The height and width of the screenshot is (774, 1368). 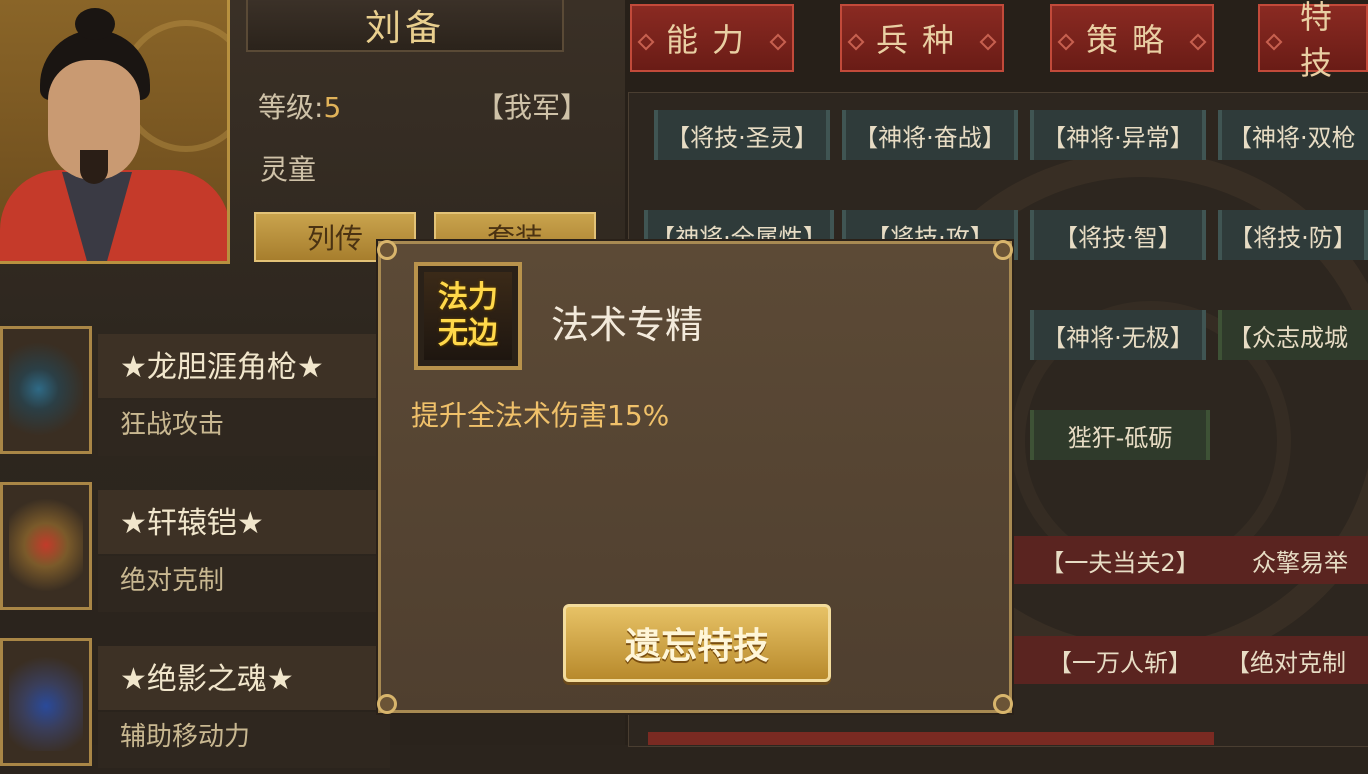 I want to click on equipment-name: ★龙胆涯角枪★, so click(x=222, y=367).